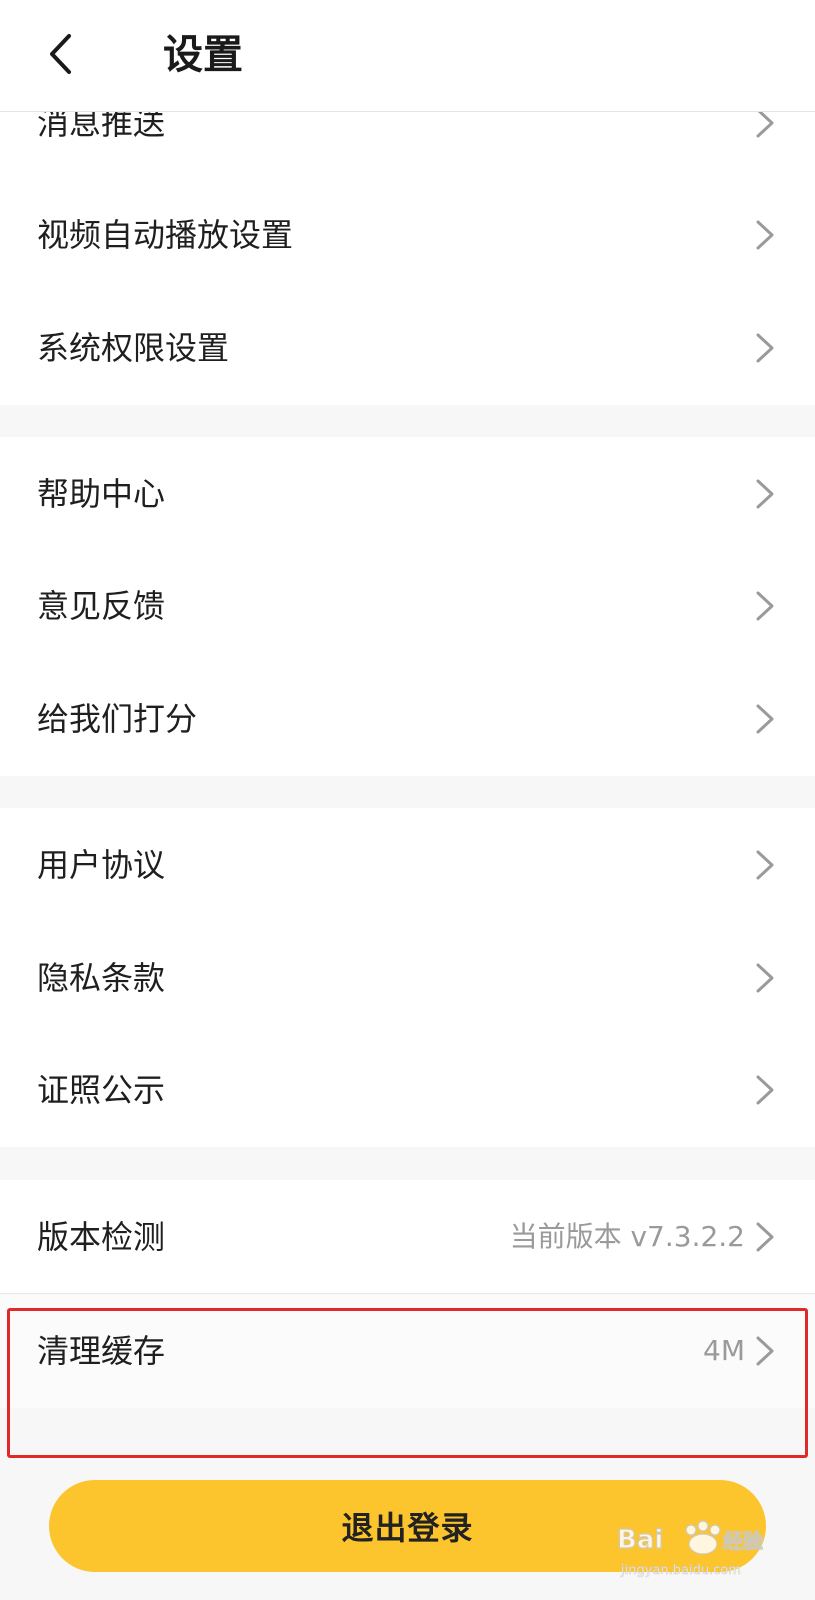 Image resolution: width=815 pixels, height=1600 pixels. Describe the element at coordinates (407, 719) in the screenshot. I see `settings-item-rate-us: 给我们打分` at that location.